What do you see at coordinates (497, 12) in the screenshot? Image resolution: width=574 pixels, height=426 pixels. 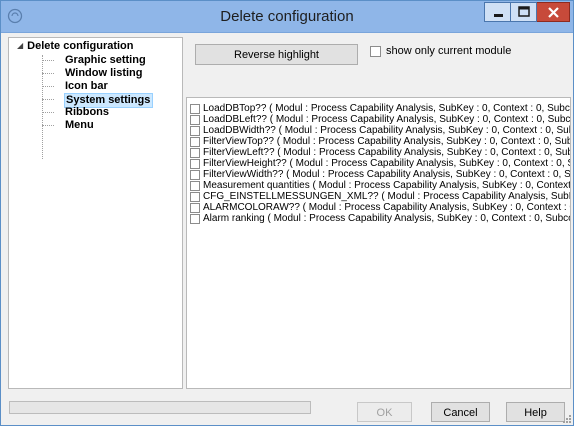 I see `minimize-button` at bounding box center [497, 12].